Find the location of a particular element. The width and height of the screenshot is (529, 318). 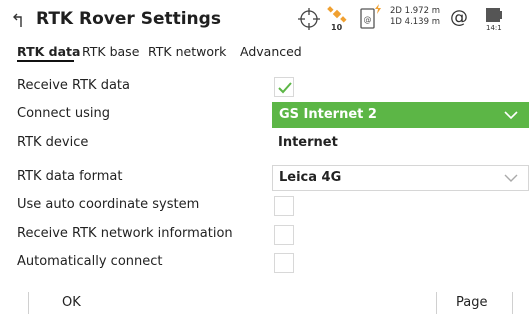

ok-button: OK is located at coordinates (71, 302).